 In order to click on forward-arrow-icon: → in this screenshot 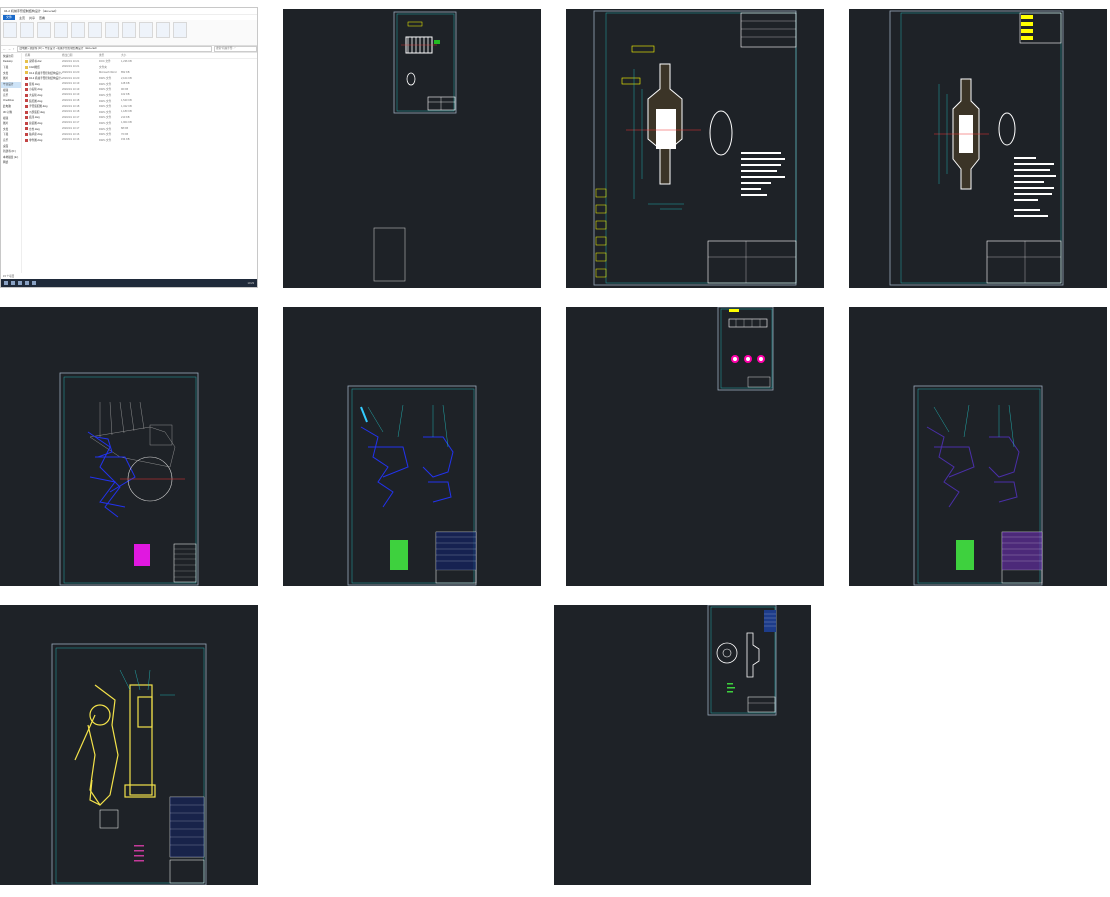, I will do `click(9, 49)`.